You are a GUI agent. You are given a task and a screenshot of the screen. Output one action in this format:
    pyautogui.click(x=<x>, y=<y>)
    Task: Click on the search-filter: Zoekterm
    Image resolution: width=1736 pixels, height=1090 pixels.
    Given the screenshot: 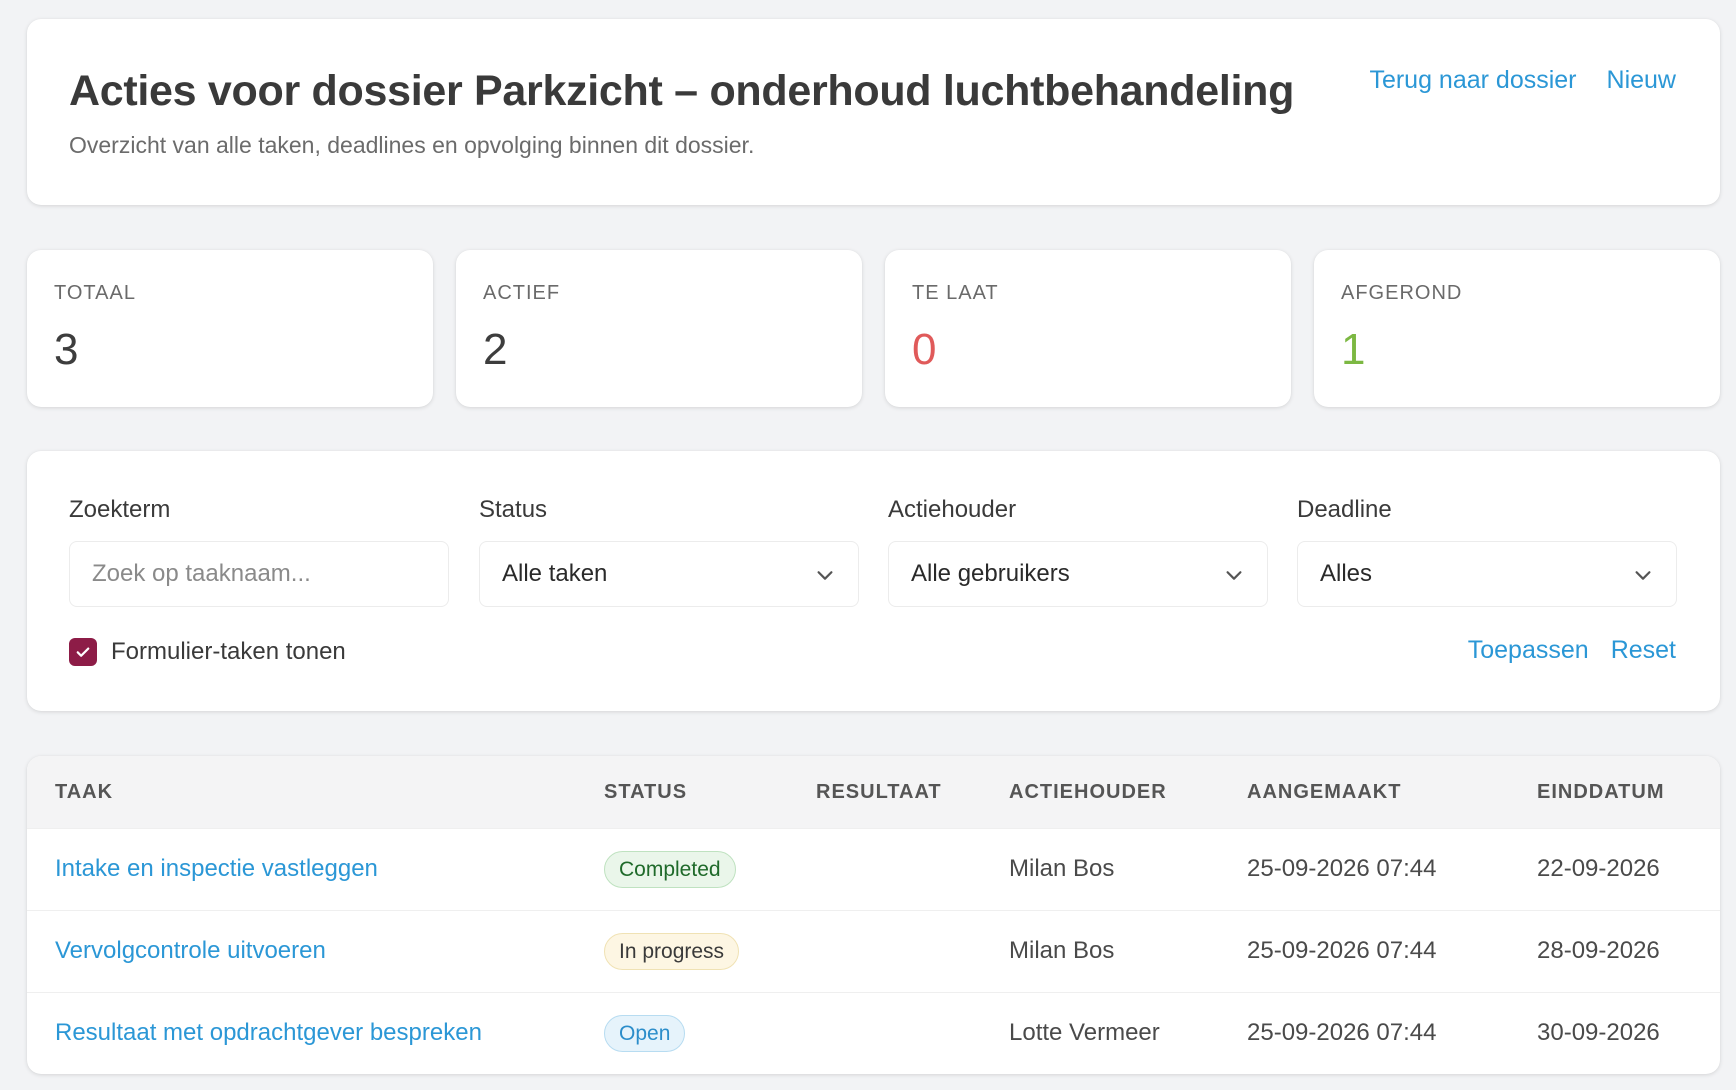 What is the action you would take?
    pyautogui.click(x=259, y=551)
    